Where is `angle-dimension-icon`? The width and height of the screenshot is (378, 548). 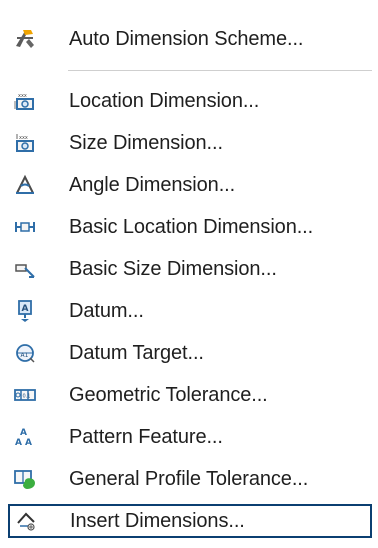
angle-dimension-icon is located at coordinates (25, 185).